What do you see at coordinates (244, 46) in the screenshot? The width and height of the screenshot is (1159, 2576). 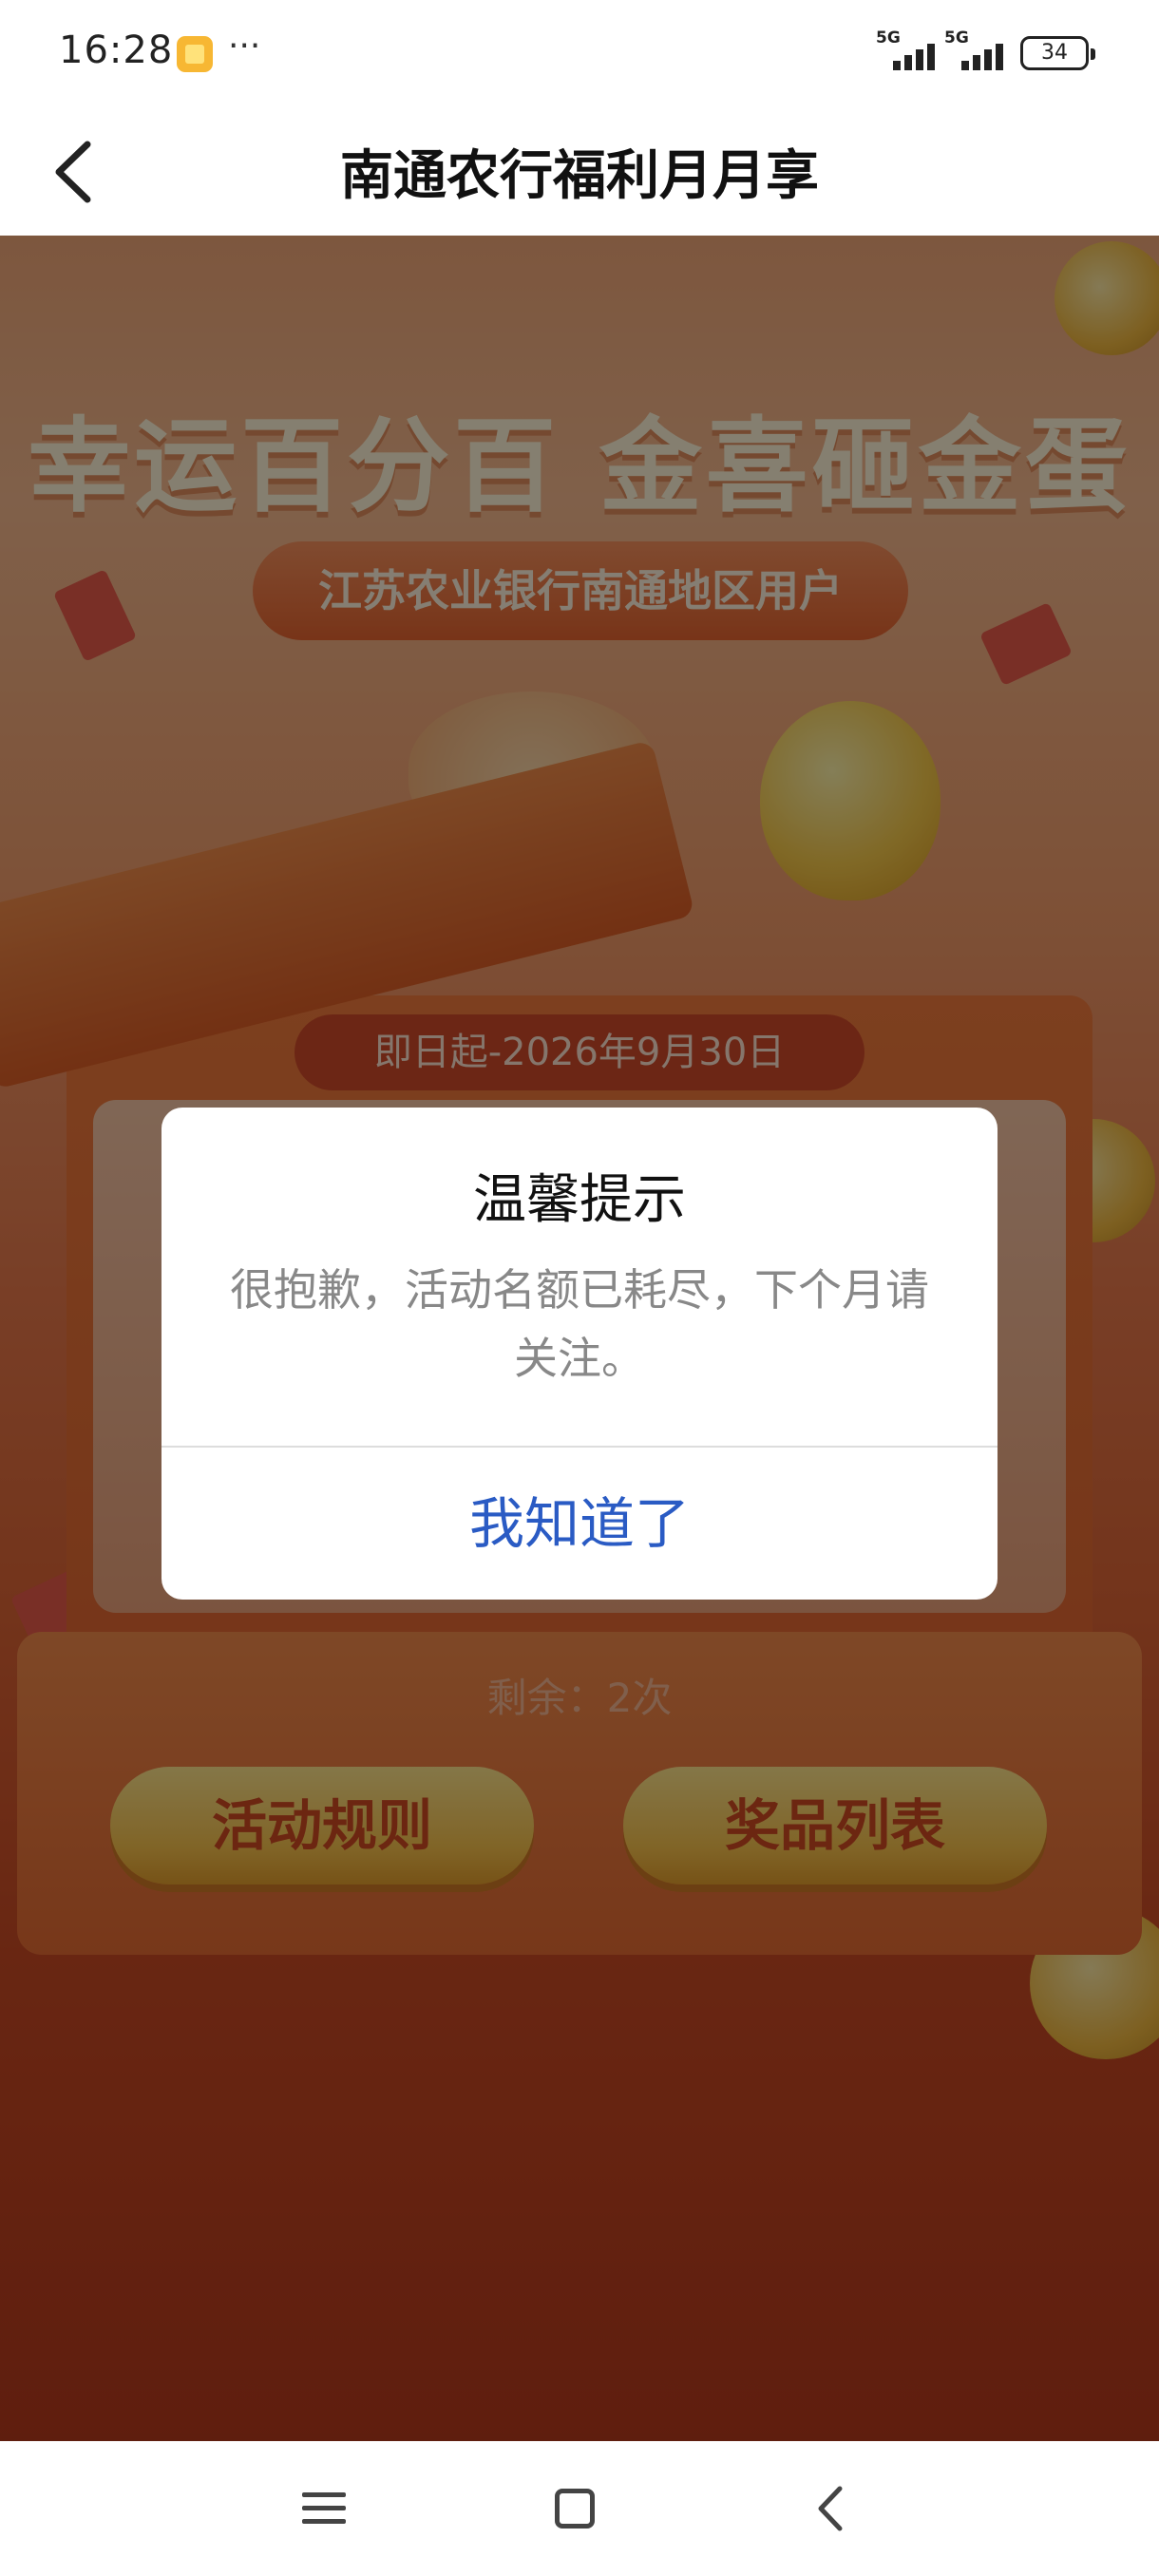 I see `more-notifications-icon: ···` at bounding box center [244, 46].